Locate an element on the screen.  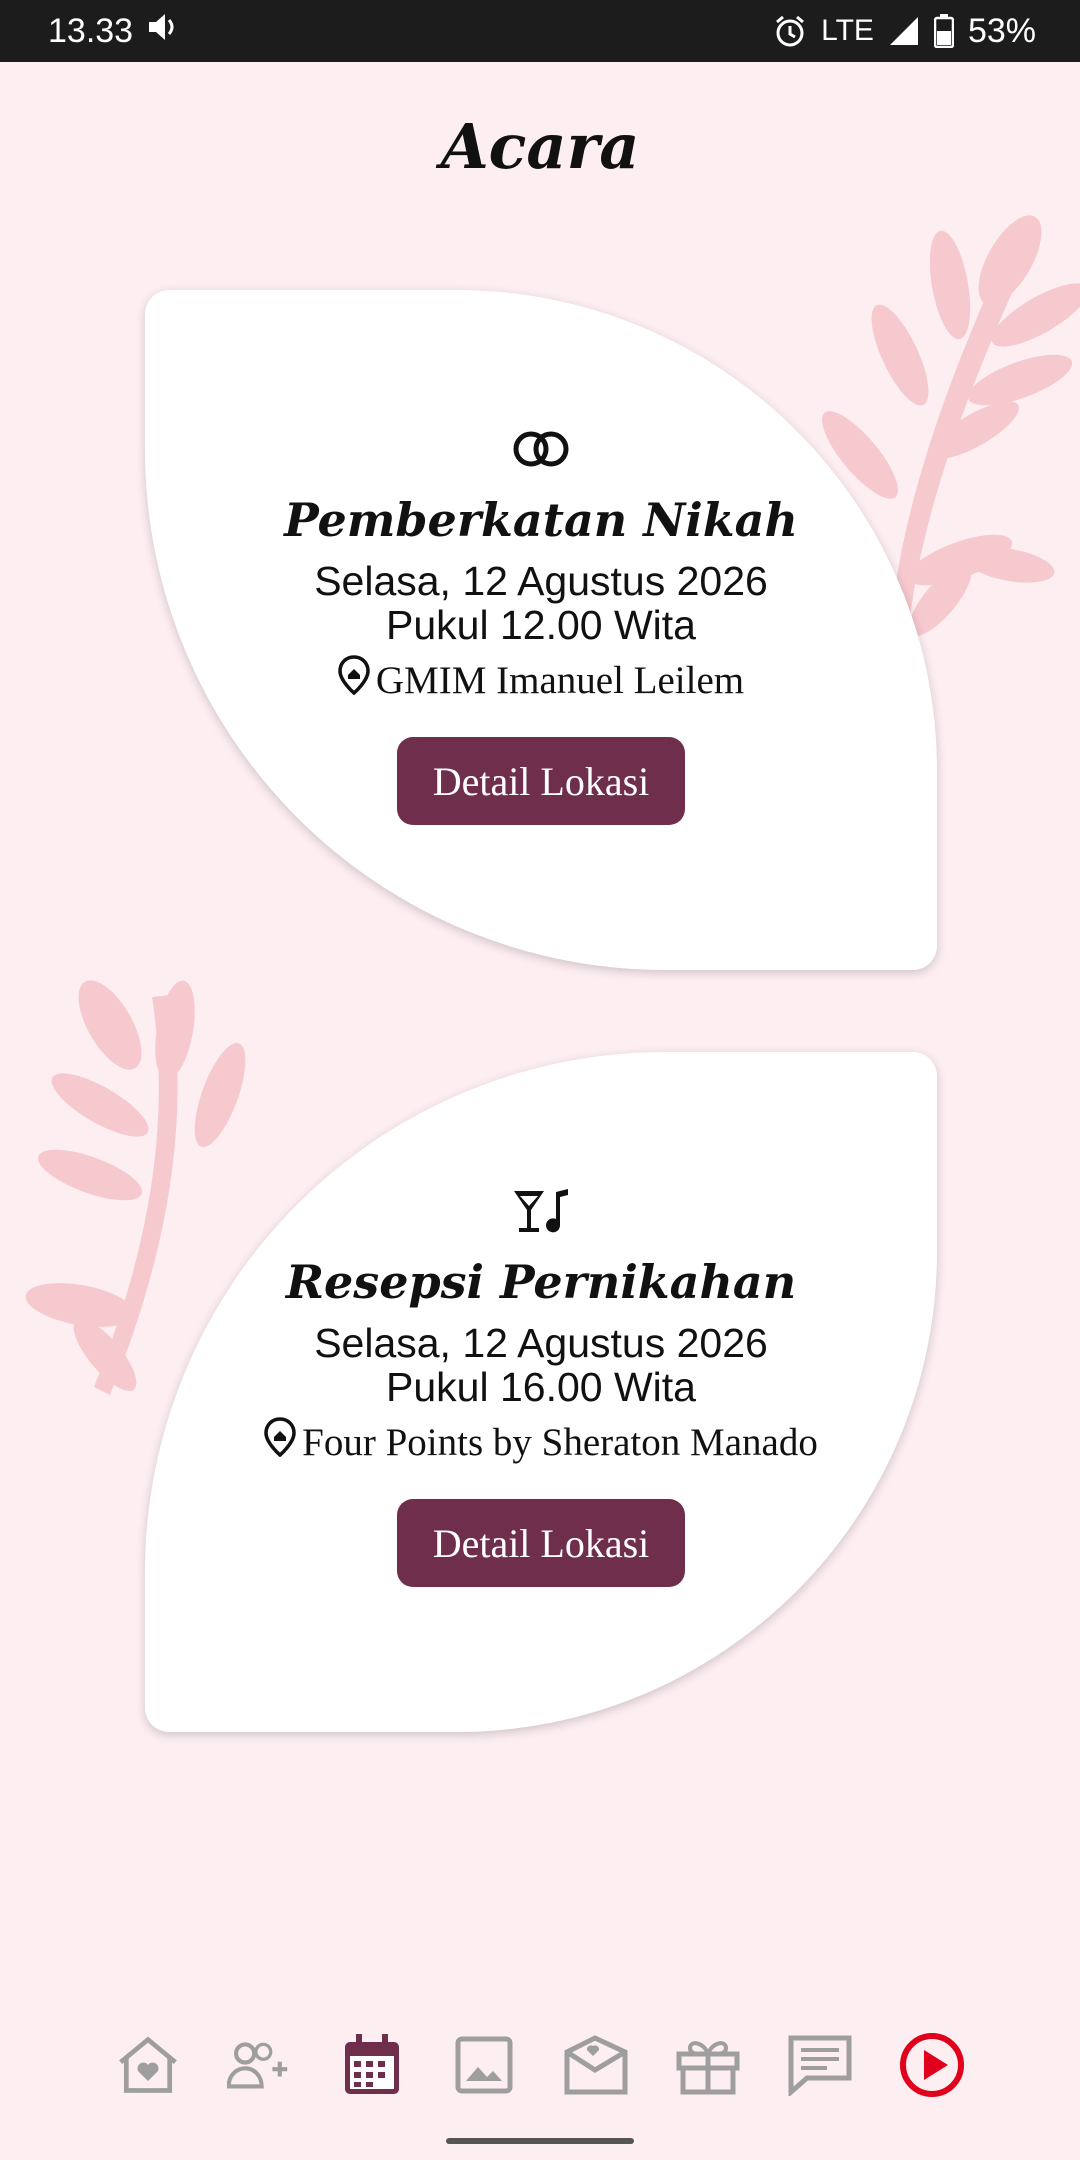
gift-icon is located at coordinates (708, 2065).